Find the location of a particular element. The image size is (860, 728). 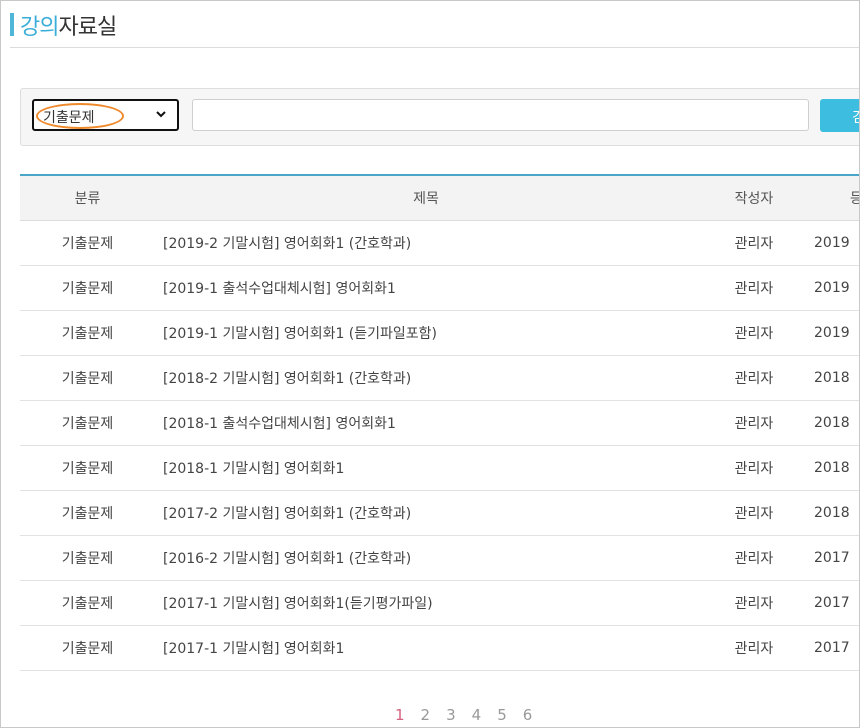

header-title: 제목 is located at coordinates (426, 198).